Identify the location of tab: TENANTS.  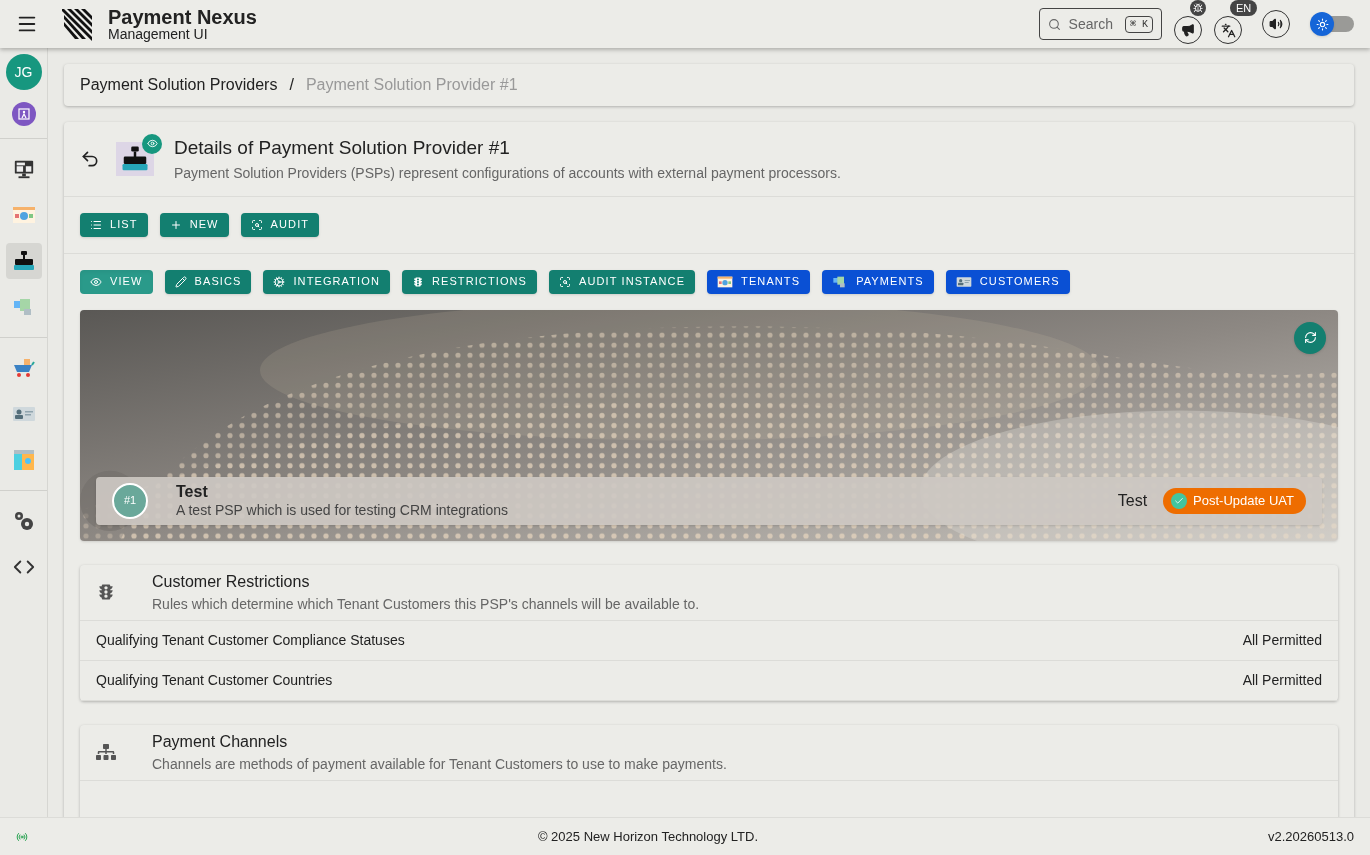
(759, 281).